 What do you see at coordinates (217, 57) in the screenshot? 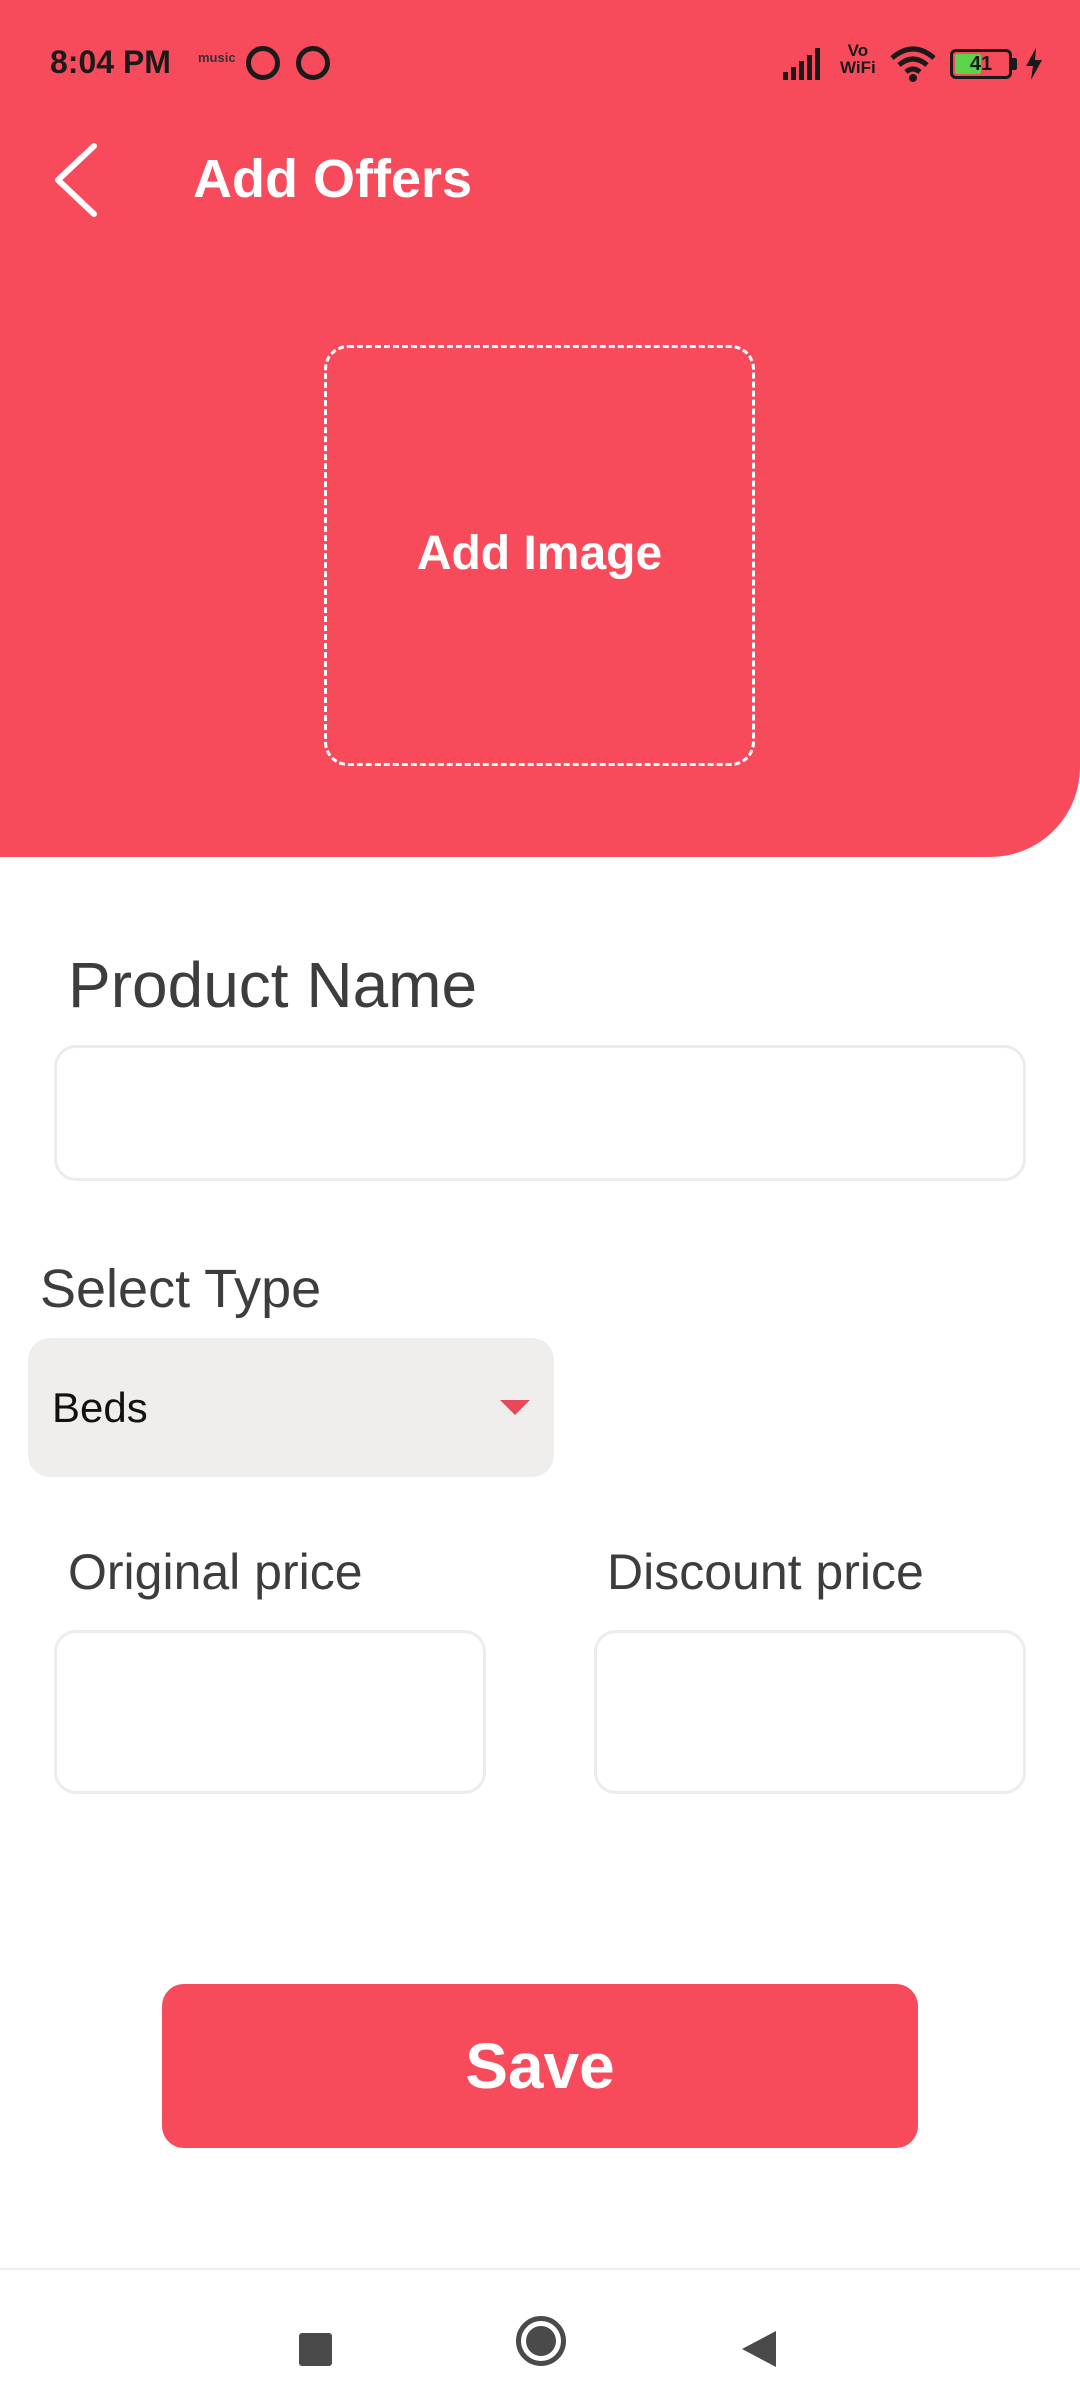
I see `amazon-music-icon: music` at bounding box center [217, 57].